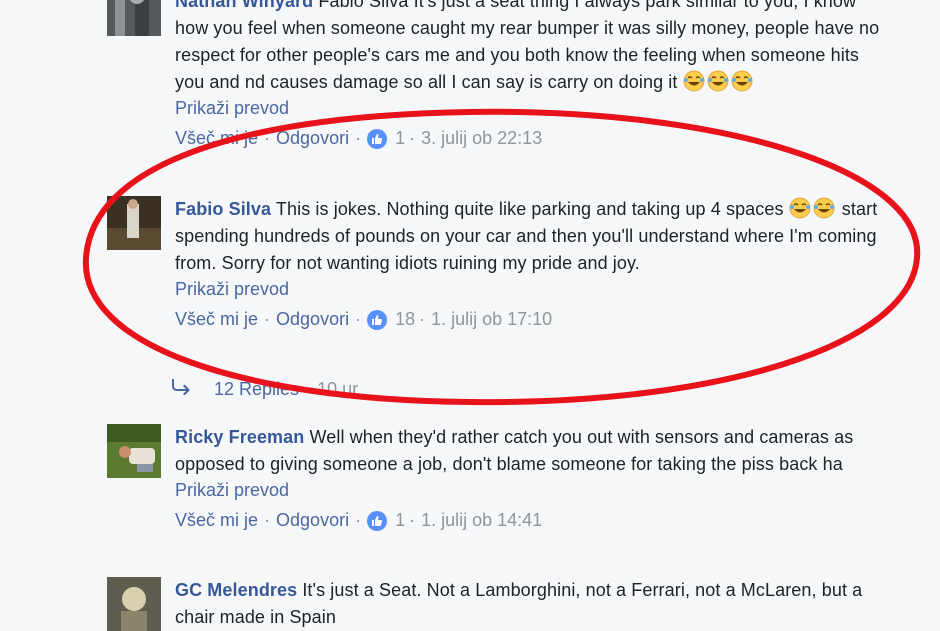 This screenshot has width=940, height=631. I want to click on replies-timestamp: 10 ur, so click(338, 389).